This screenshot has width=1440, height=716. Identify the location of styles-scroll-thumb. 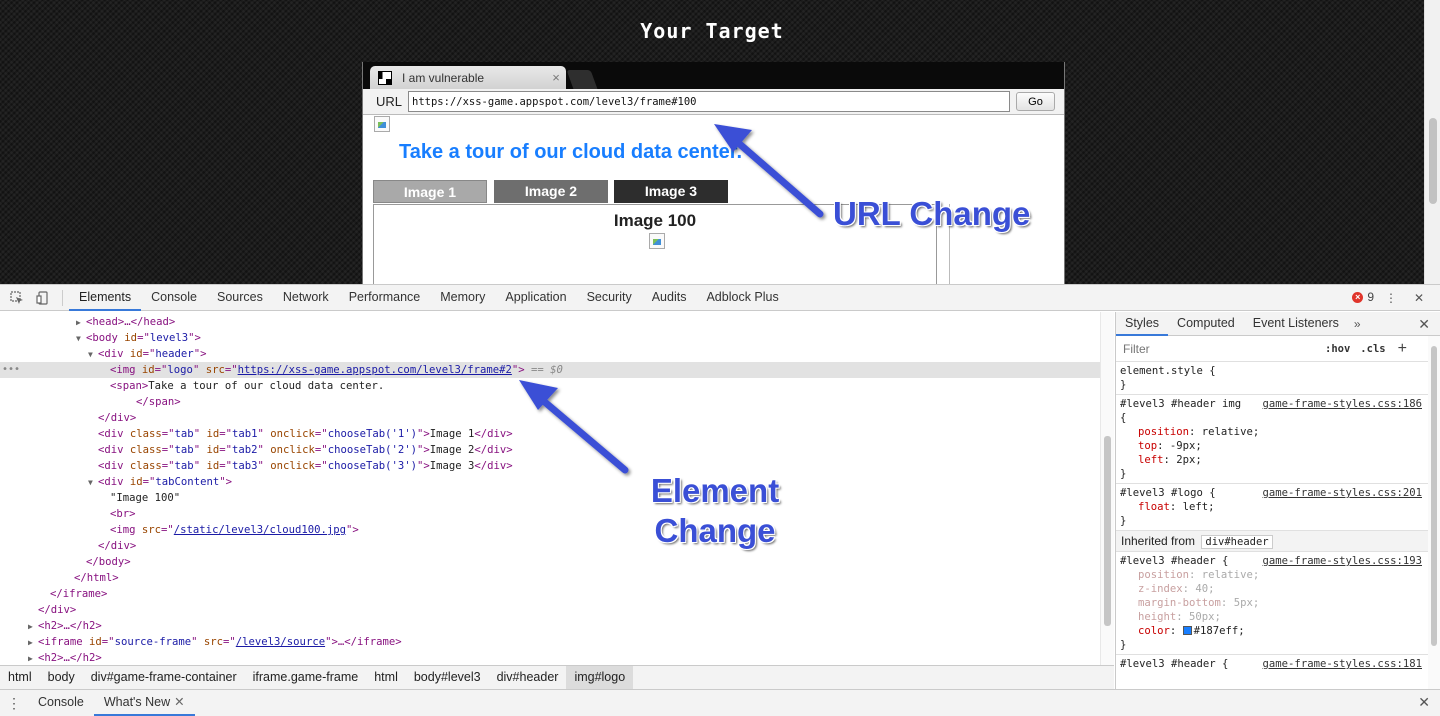
(1434, 496).